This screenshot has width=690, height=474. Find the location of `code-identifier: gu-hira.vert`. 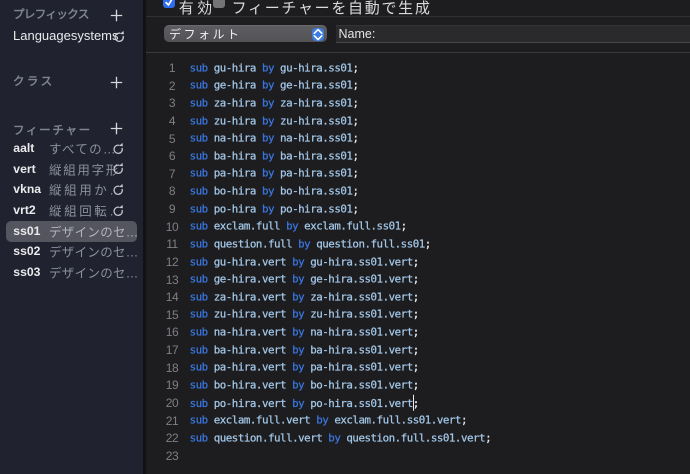

code-identifier: gu-hira.vert is located at coordinates (250, 262).